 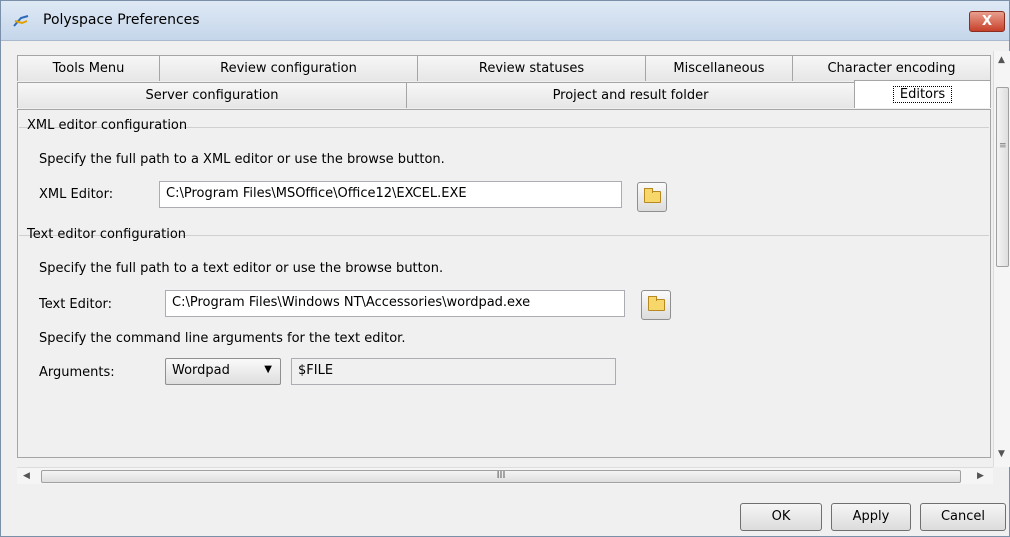 What do you see at coordinates (630, 95) in the screenshot?
I see `tab-project-result-folder: Project and result folder` at bounding box center [630, 95].